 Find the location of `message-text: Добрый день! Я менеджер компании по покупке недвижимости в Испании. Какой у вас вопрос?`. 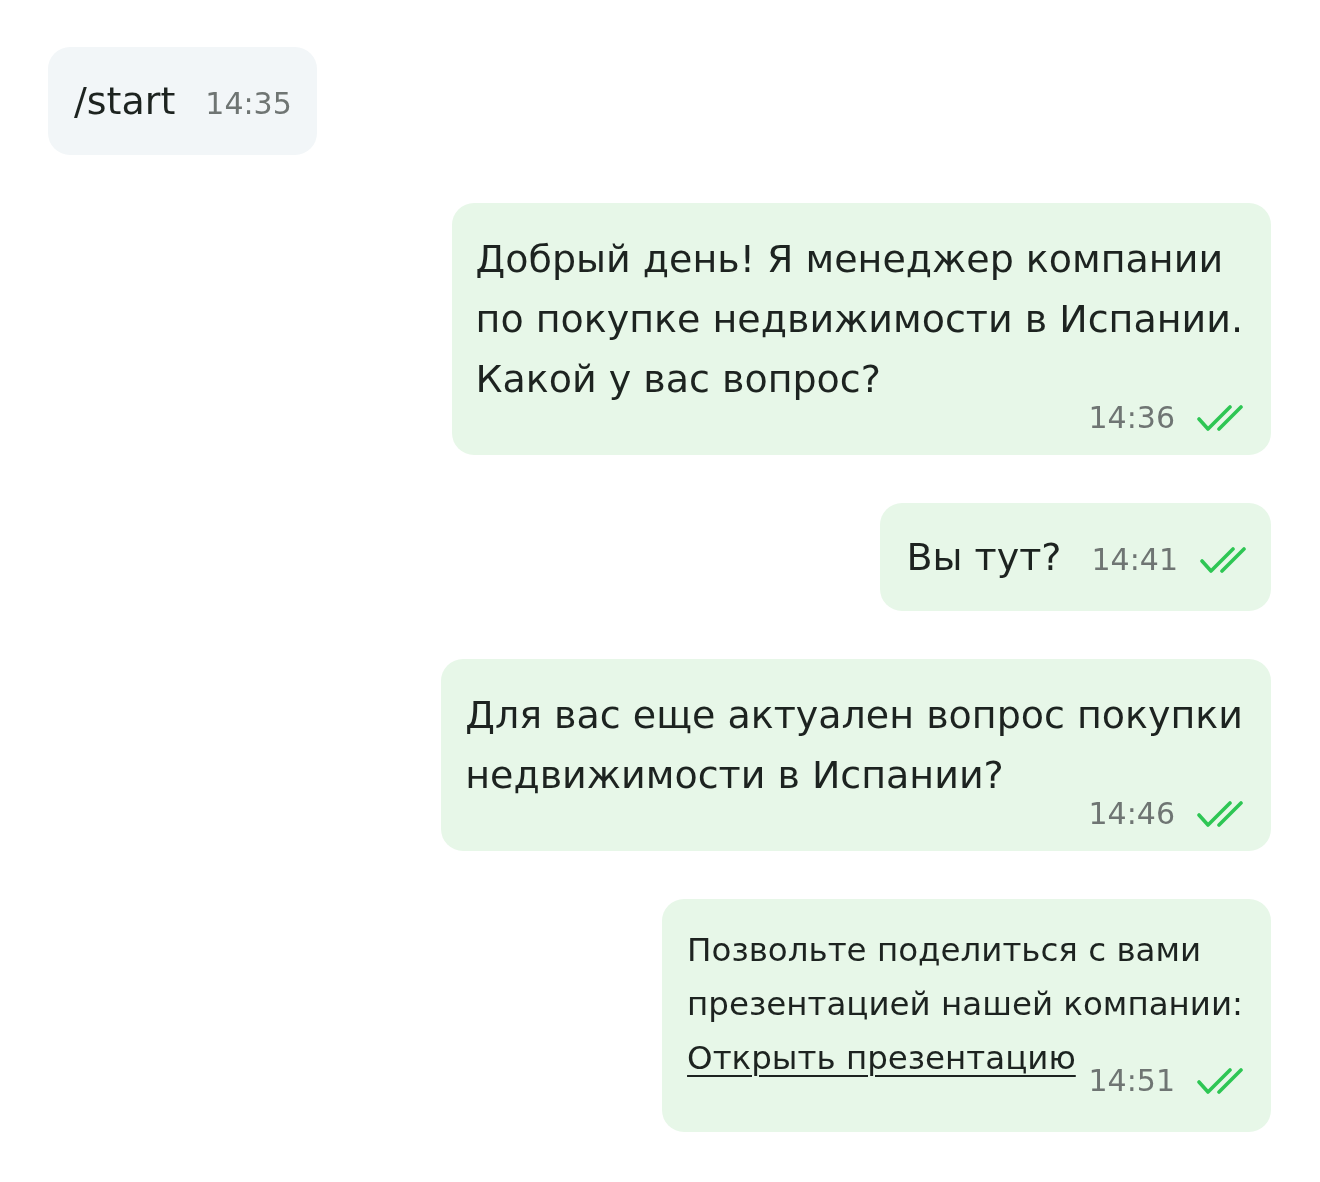

message-text: Добрый день! Я менеджер компании по покупке недвижимости в Испании. Какой у вас вопрос? is located at coordinates (859, 319).